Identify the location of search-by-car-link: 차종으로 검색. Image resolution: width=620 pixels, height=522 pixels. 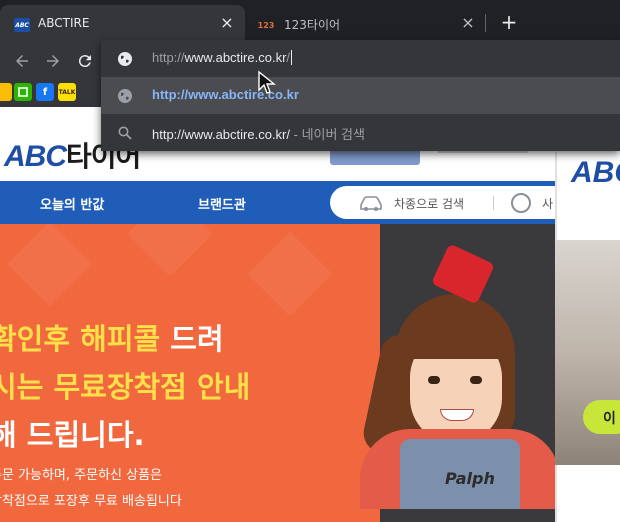
(429, 203).